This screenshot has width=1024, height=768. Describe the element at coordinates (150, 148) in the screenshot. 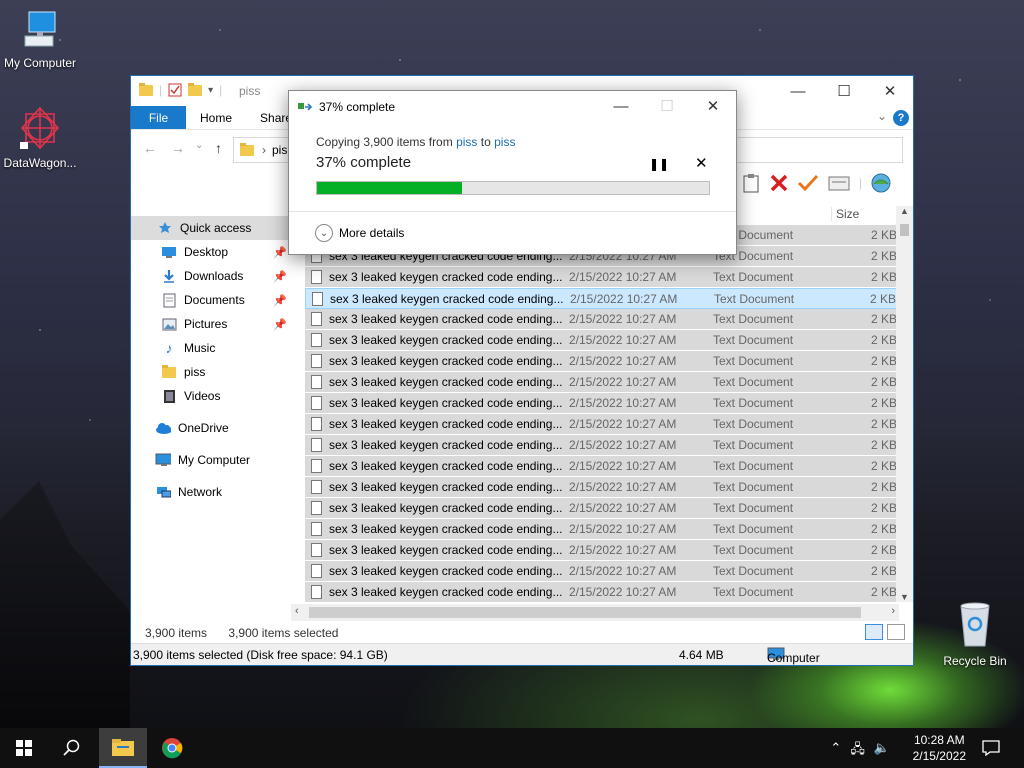

I see `back-arrow-icon: ←` at that location.